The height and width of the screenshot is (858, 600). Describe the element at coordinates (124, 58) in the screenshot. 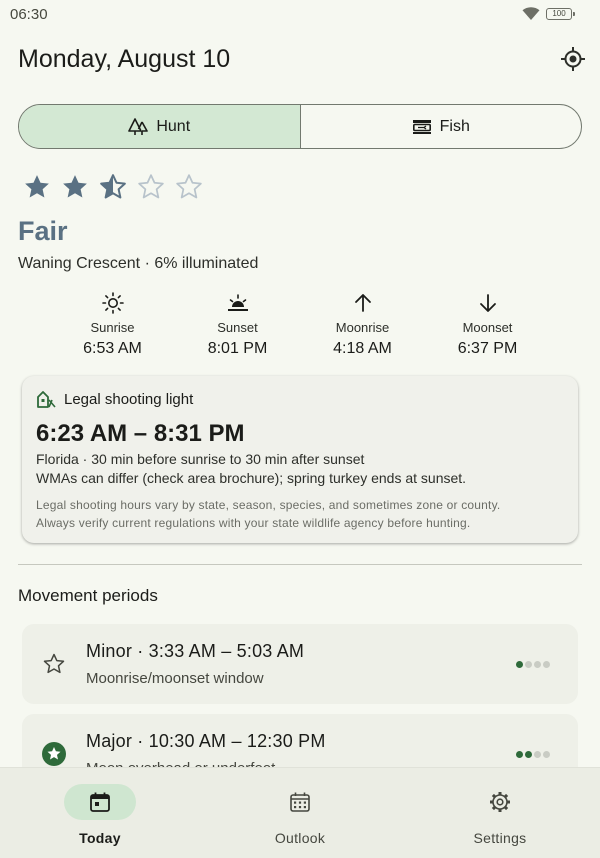

I see `page-title: Monday, August 10` at that location.